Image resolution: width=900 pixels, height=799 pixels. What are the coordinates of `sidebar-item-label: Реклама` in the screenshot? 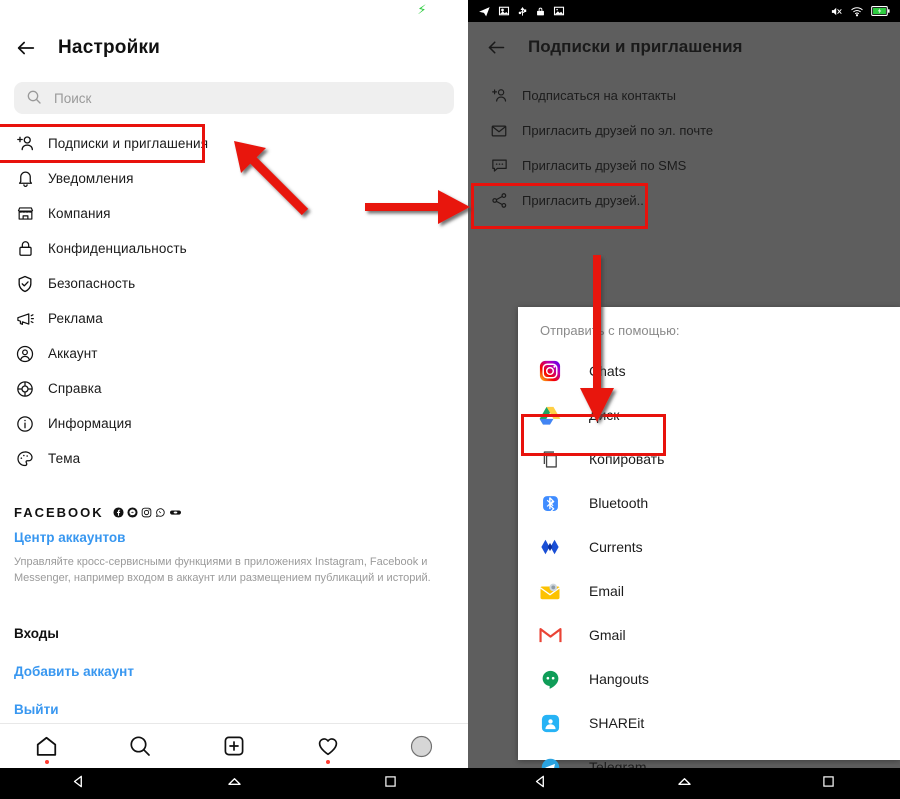 It's located at (75, 318).